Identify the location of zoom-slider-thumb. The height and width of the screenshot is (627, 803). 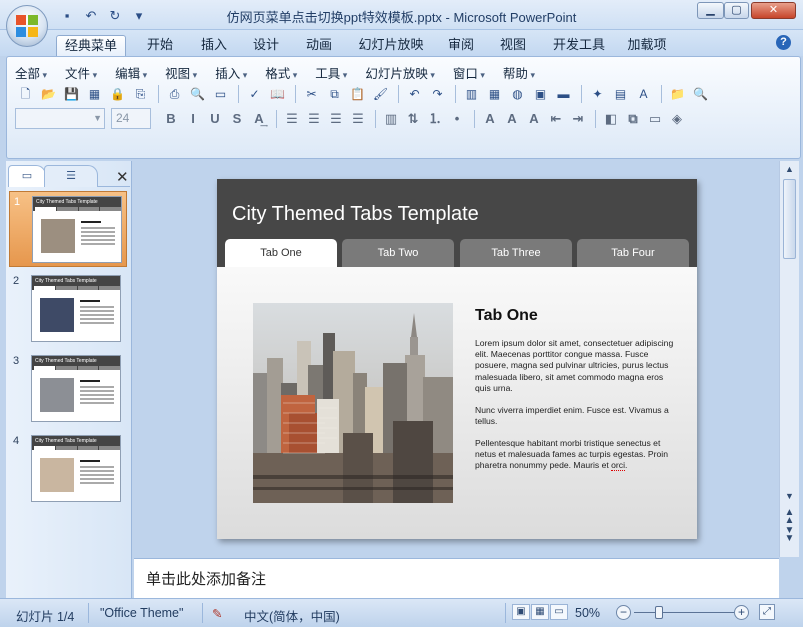
(659, 612).